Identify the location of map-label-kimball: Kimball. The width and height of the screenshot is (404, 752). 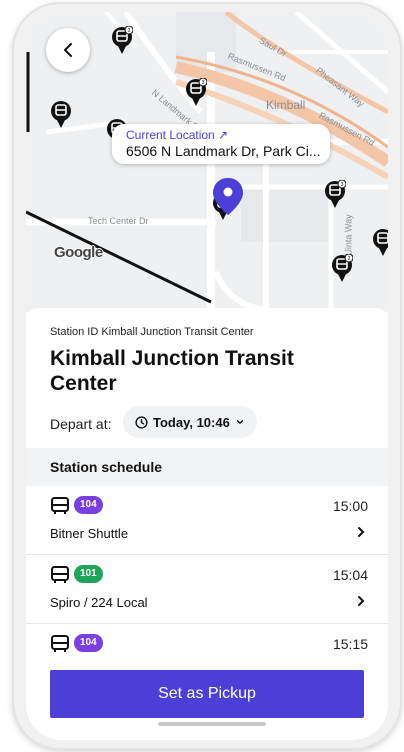
(286, 105).